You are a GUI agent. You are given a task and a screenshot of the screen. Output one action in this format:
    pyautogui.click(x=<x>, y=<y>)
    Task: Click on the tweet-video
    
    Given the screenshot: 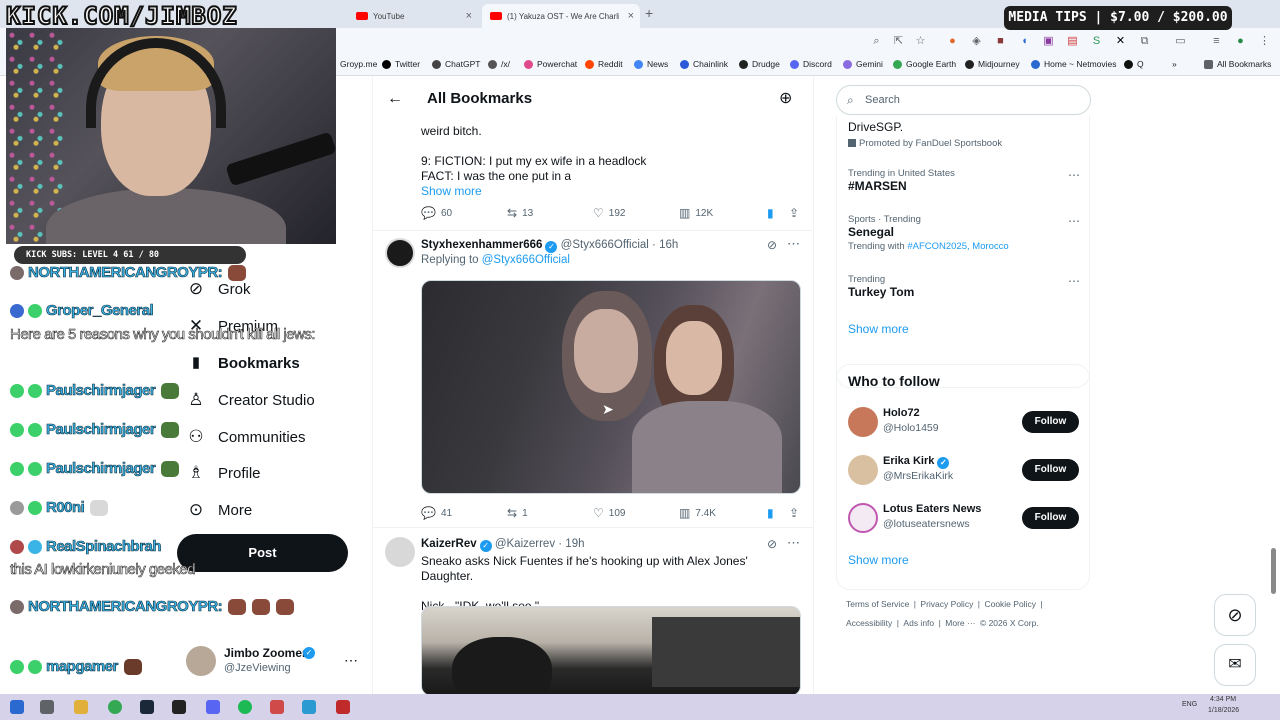 What is the action you would take?
    pyautogui.click(x=611, y=650)
    